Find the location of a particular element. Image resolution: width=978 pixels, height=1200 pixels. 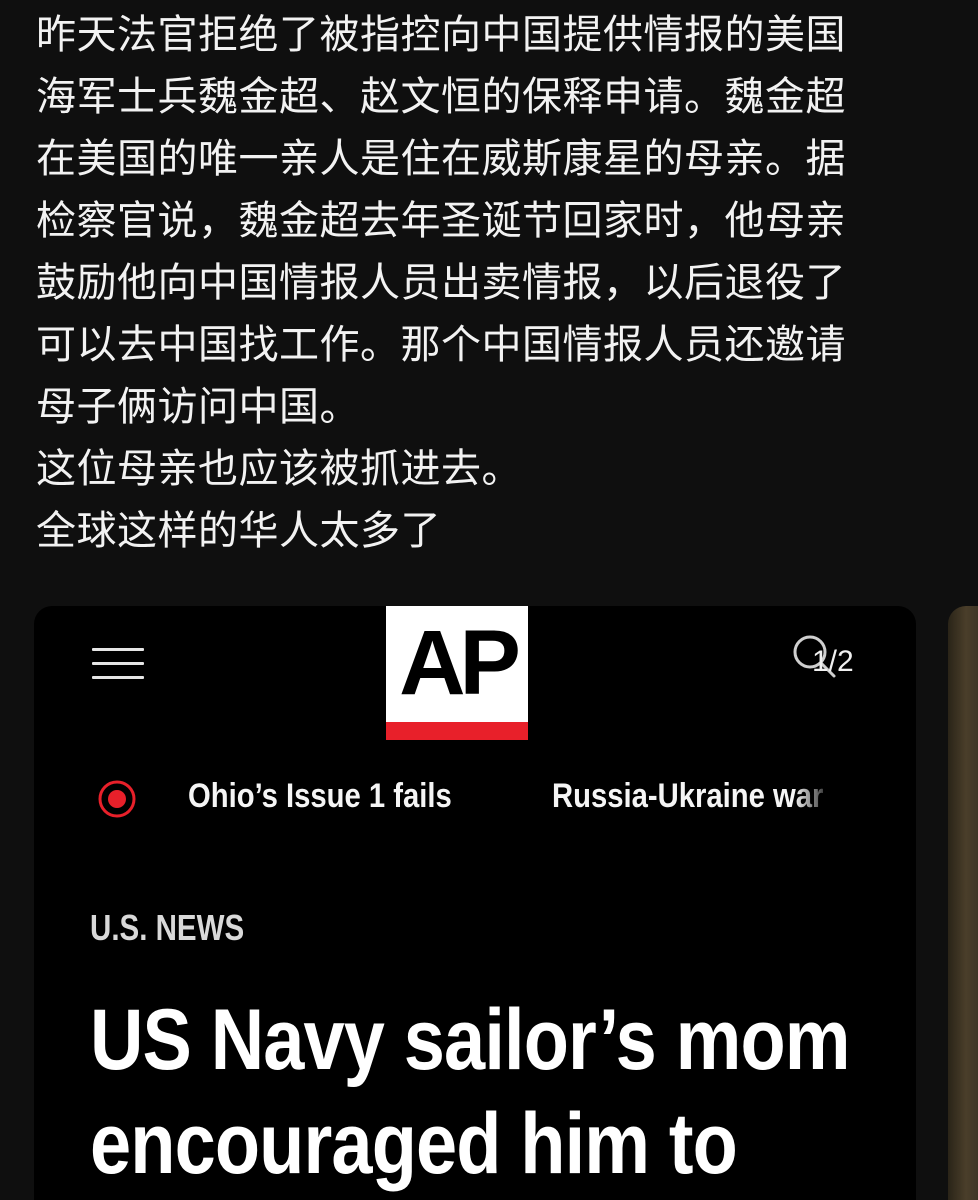

article-headline: US Navy sailor’s mom encouraged him to is located at coordinates (477, 1092).